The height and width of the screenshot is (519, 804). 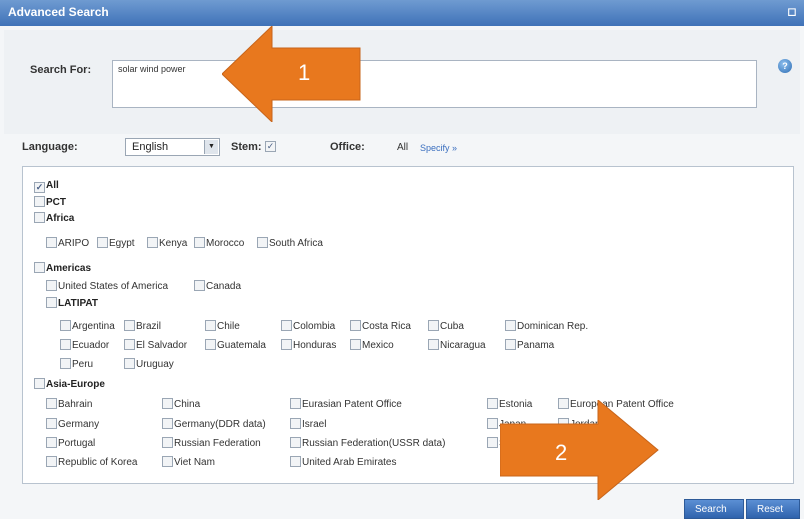 I want to click on office-guatemala: Guatemala, so click(x=235, y=345).